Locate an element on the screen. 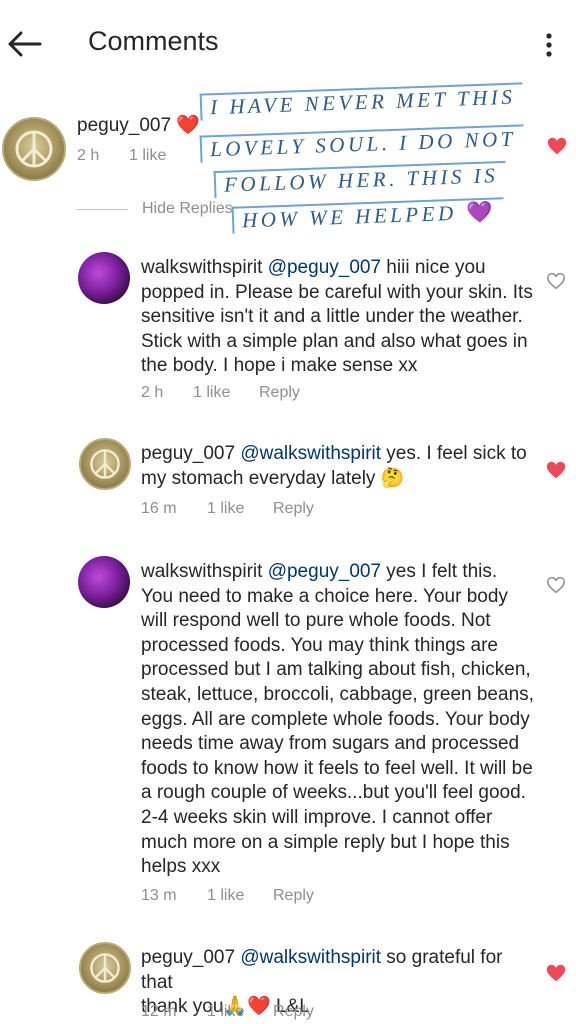  reply-text-line: the body. I hope i make sense xx is located at coordinates (279, 366).